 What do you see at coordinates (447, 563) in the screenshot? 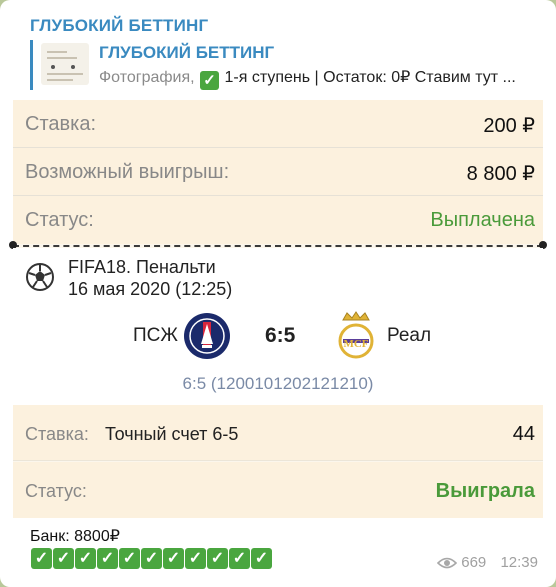
I see `eye-icon` at bounding box center [447, 563].